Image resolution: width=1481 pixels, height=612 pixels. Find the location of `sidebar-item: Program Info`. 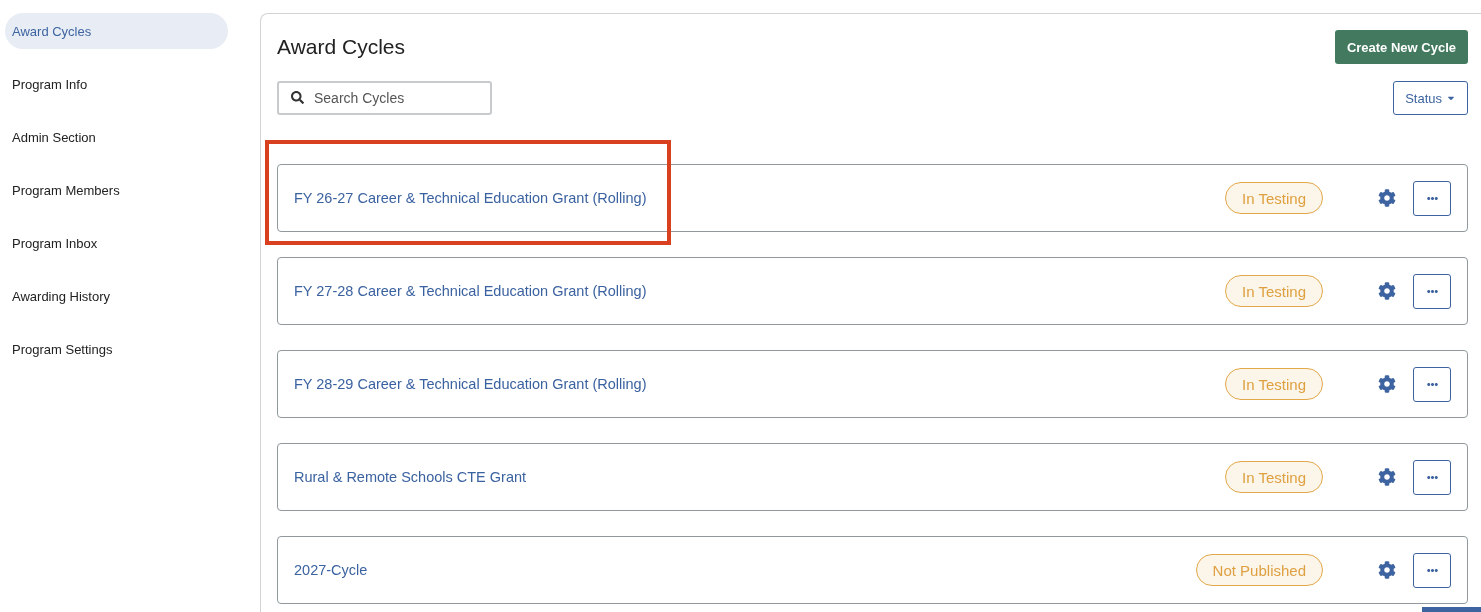

sidebar-item: Program Info is located at coordinates (116, 84).